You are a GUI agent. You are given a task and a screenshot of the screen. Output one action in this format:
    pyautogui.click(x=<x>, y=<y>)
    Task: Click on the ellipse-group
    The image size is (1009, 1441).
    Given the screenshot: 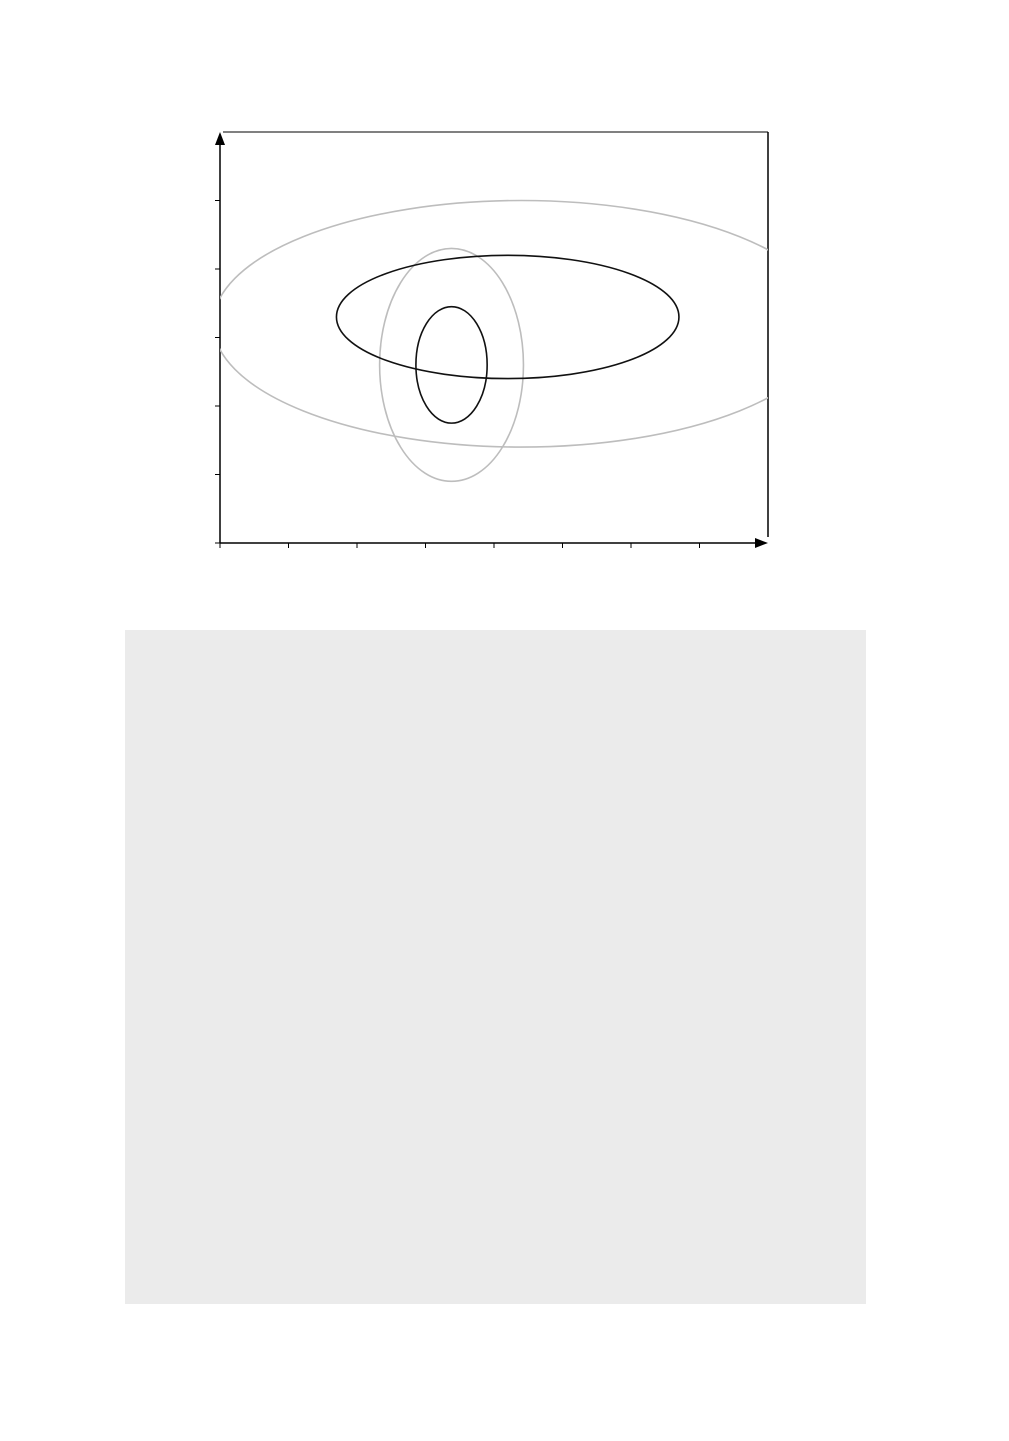 What is the action you would take?
    pyautogui.click(x=494, y=341)
    